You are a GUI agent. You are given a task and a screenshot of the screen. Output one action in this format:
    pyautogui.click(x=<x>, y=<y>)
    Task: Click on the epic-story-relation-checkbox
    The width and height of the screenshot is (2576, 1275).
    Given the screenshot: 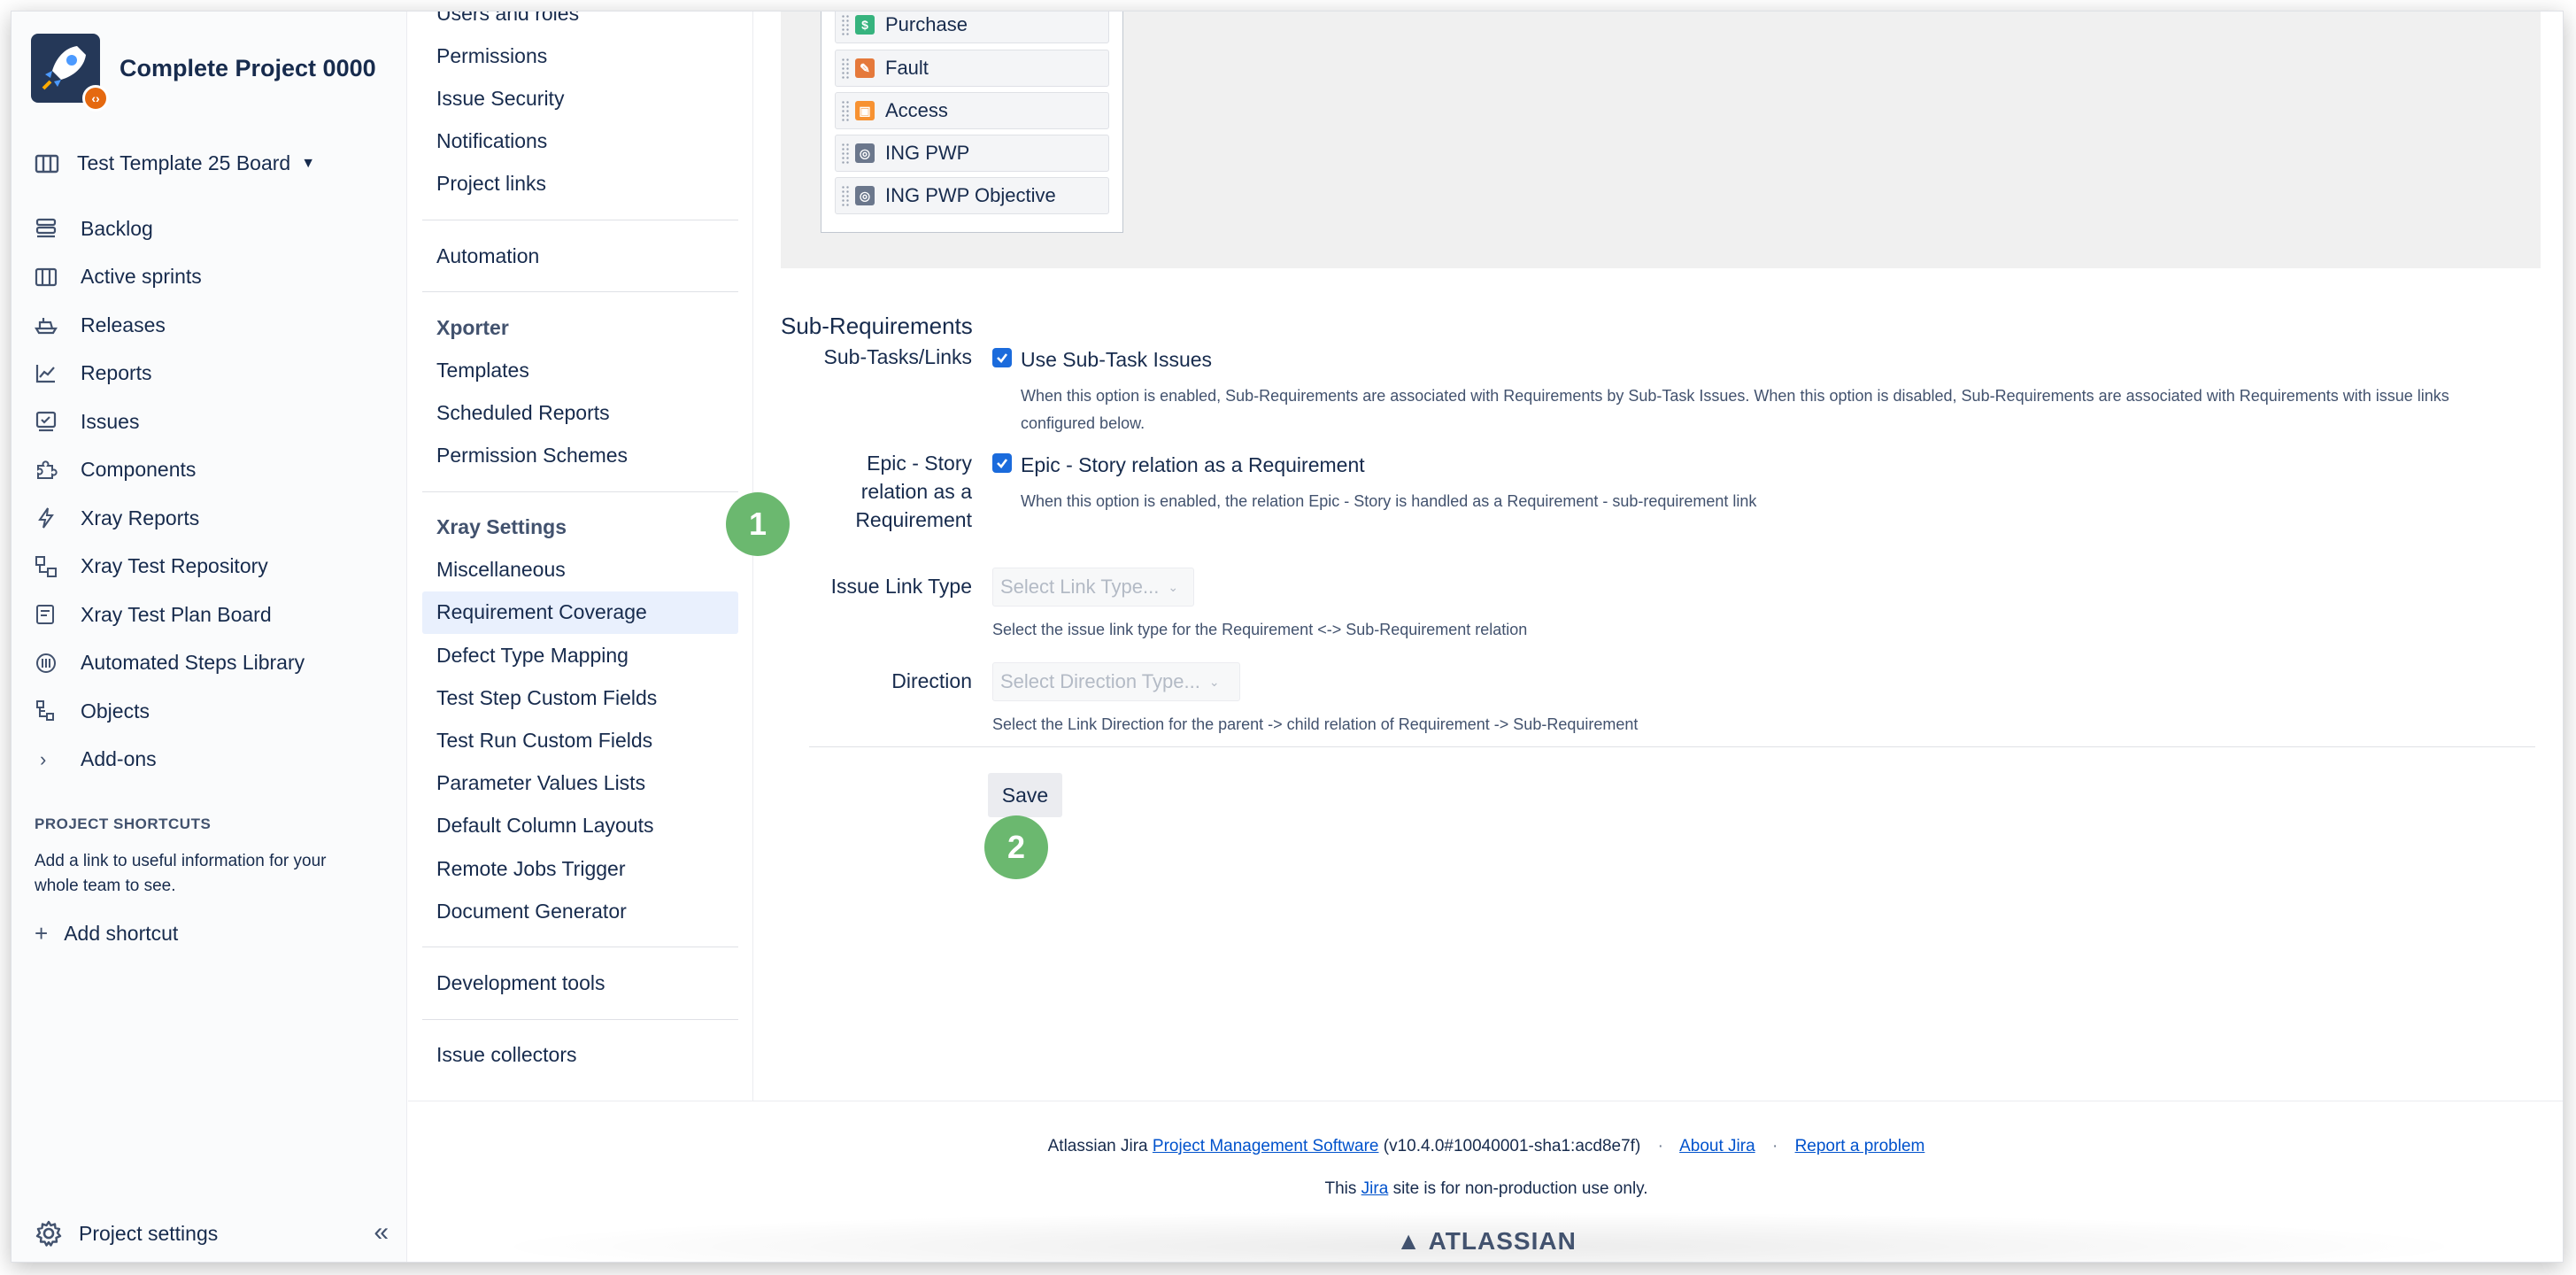 What is the action you would take?
    pyautogui.click(x=1002, y=463)
    